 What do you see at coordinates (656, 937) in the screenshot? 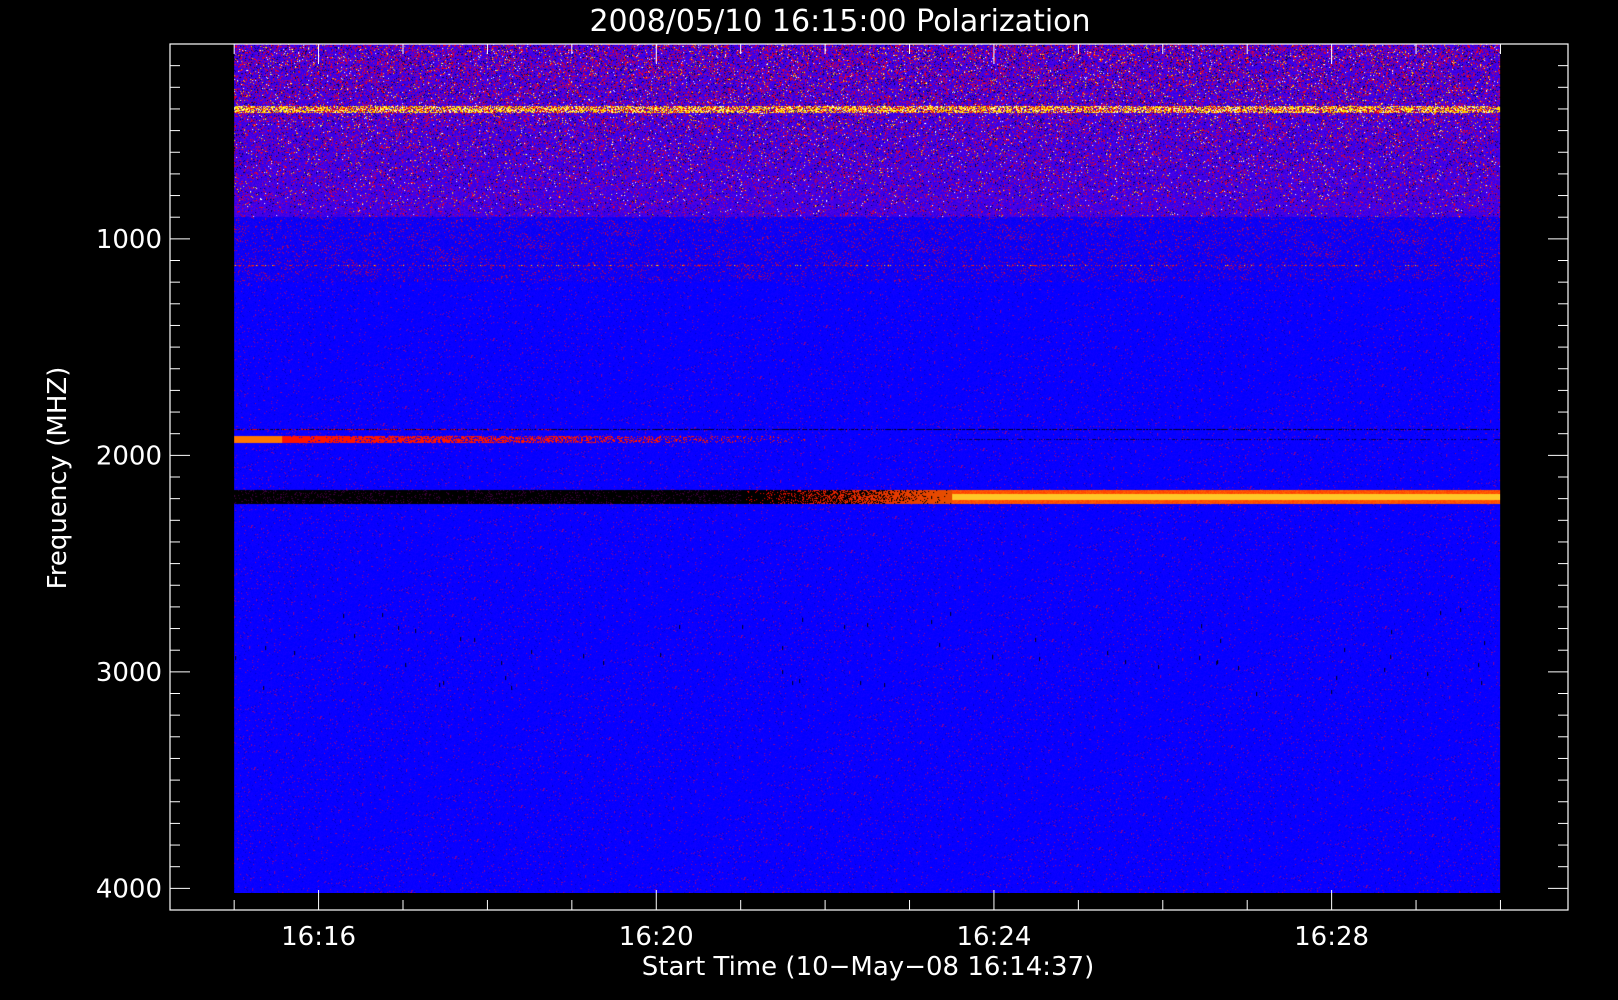
I see `x-tick-label: 16:20` at bounding box center [656, 937].